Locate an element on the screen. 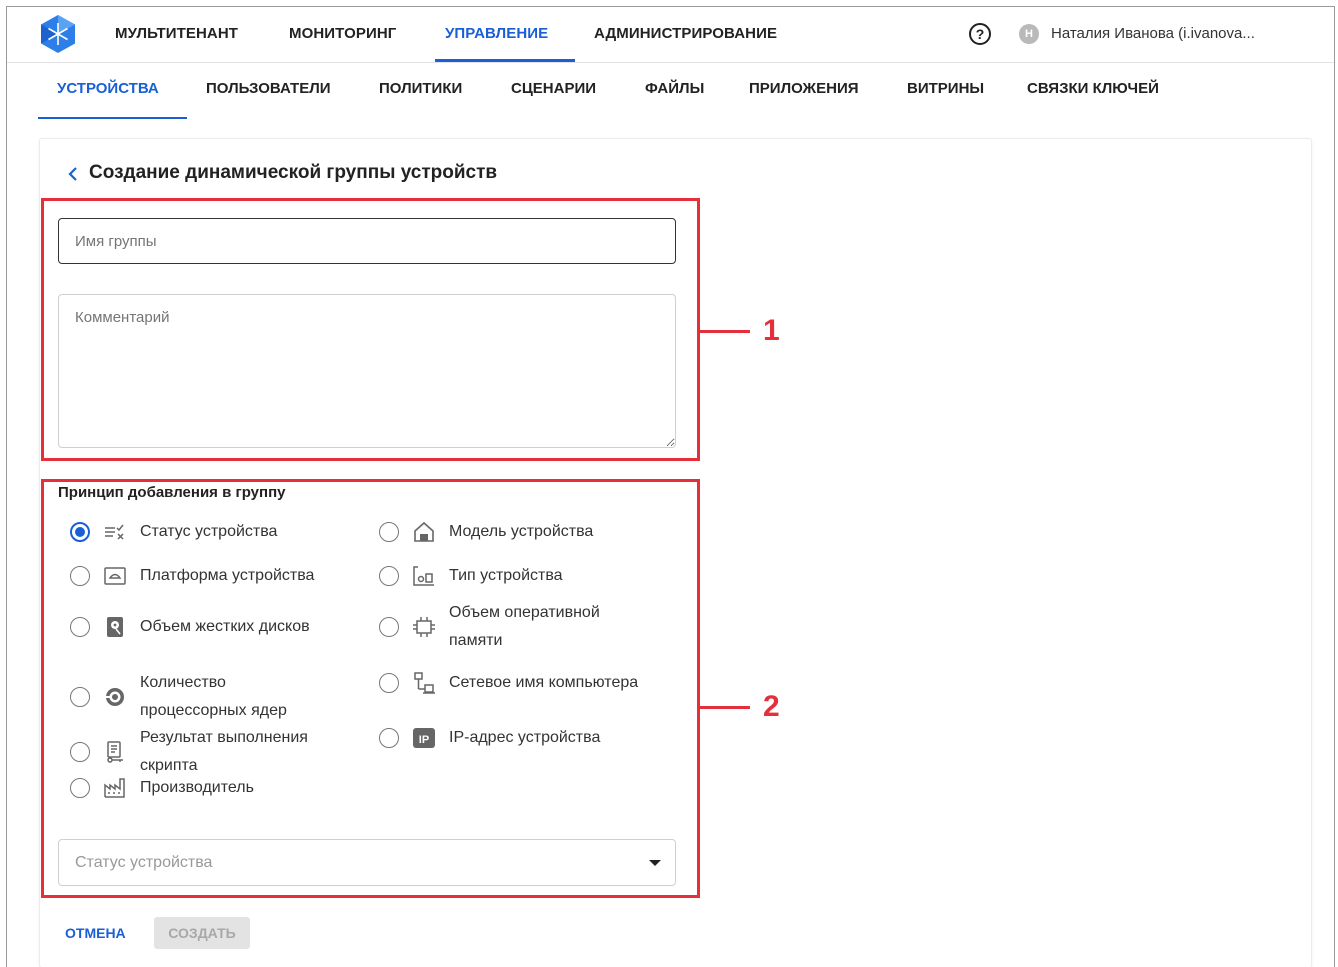 The width and height of the screenshot is (1338, 967). option-label: Статус устройства is located at coordinates (209, 531).